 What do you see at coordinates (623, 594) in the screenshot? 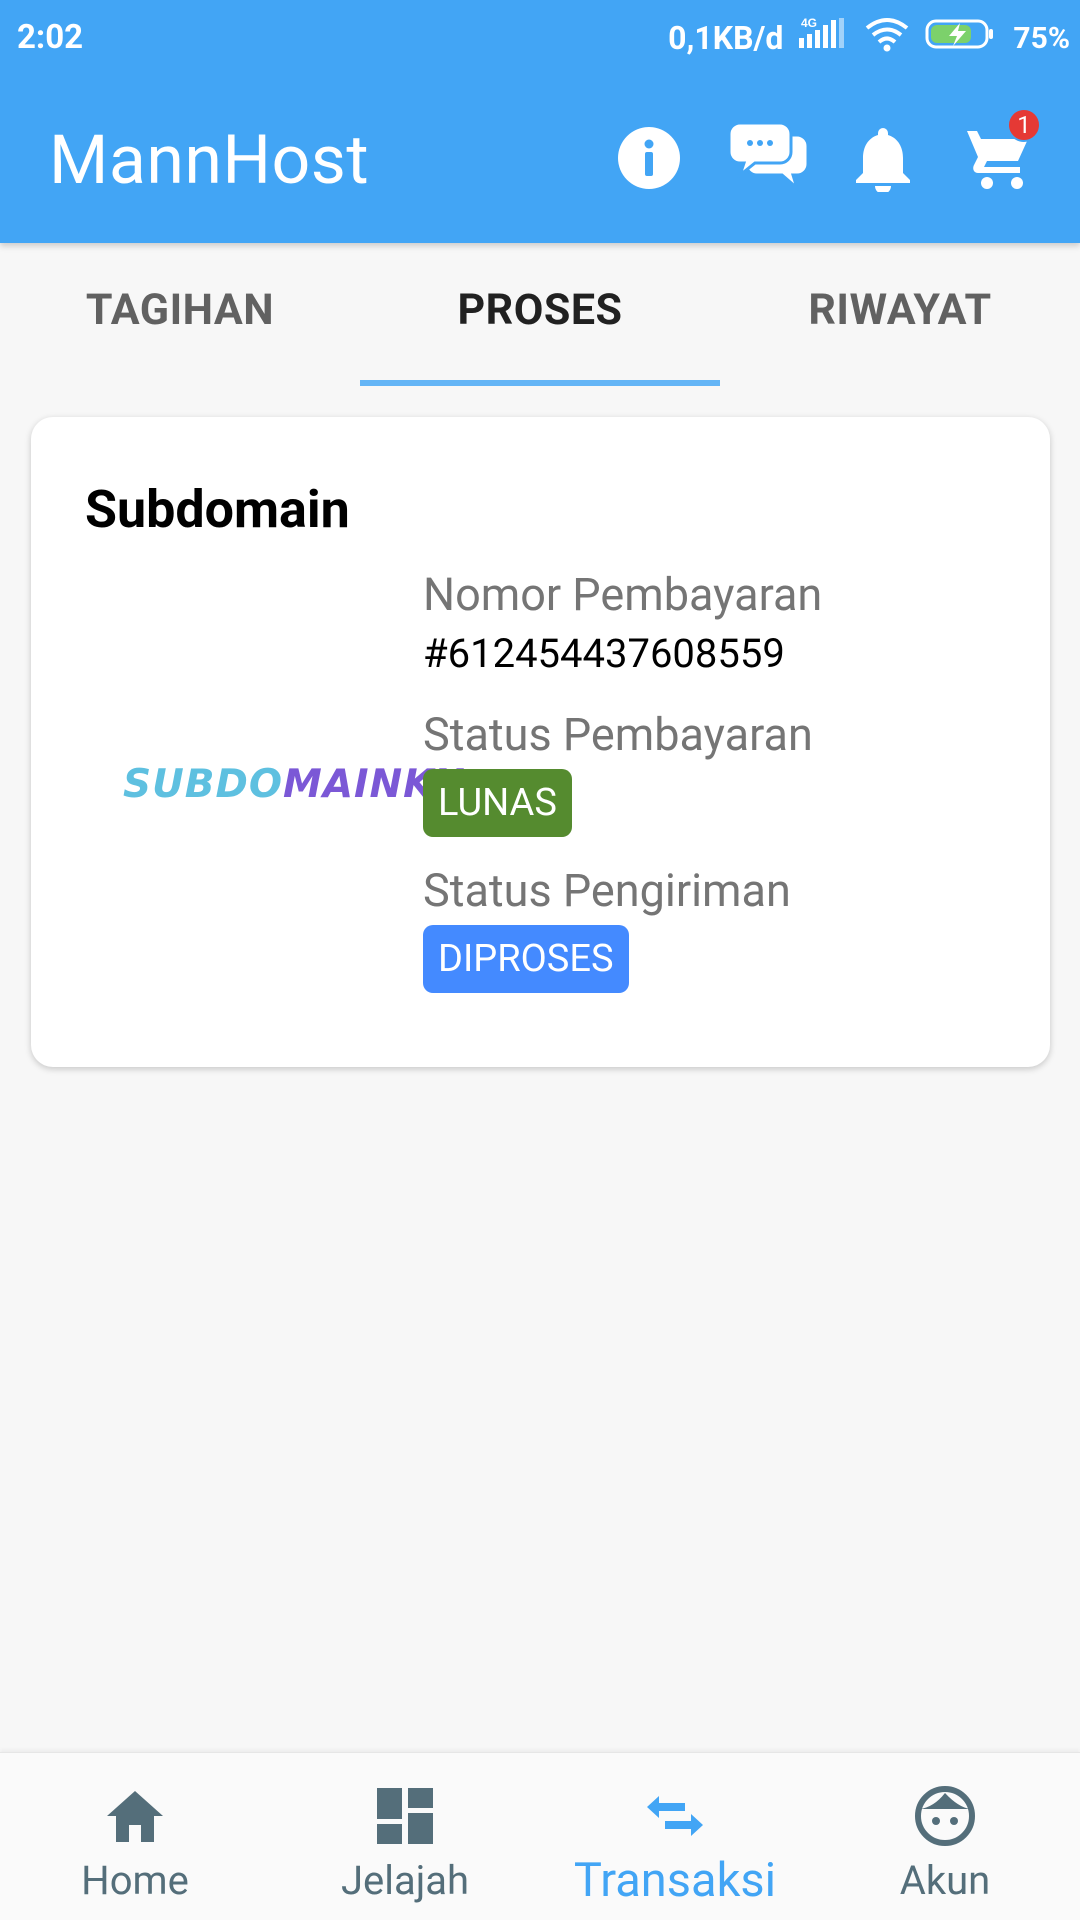
I see `payment-number-label: Nomor Pembayaran` at bounding box center [623, 594].